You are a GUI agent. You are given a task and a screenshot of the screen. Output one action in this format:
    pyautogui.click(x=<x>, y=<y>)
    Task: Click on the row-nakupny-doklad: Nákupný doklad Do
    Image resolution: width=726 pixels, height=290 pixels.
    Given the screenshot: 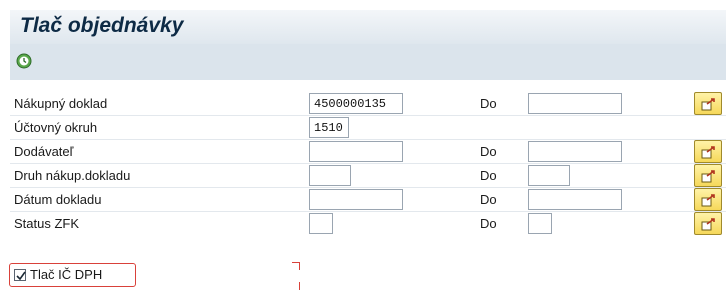 What is the action you would take?
    pyautogui.click(x=363, y=104)
    